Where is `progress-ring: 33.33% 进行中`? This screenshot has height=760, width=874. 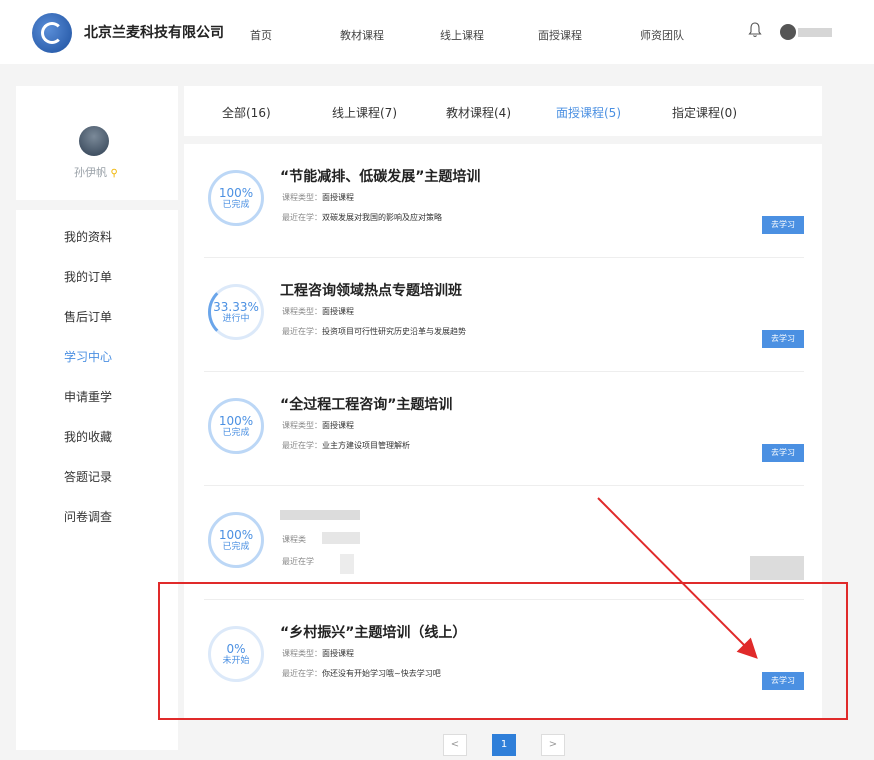 progress-ring: 33.33% 进行中 is located at coordinates (236, 312).